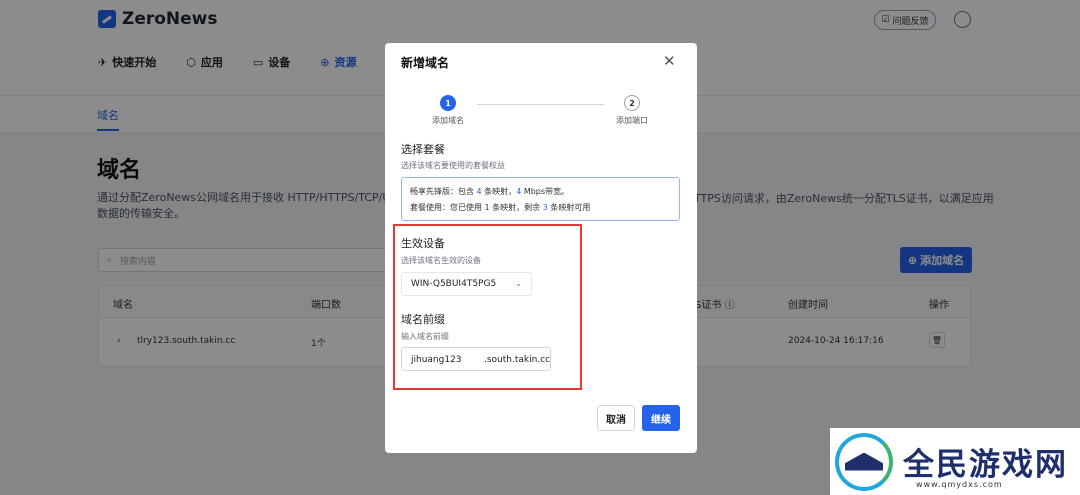 Image resolution: width=1080 pixels, height=495 pixels. I want to click on step-2-indicator: 2, so click(632, 103).